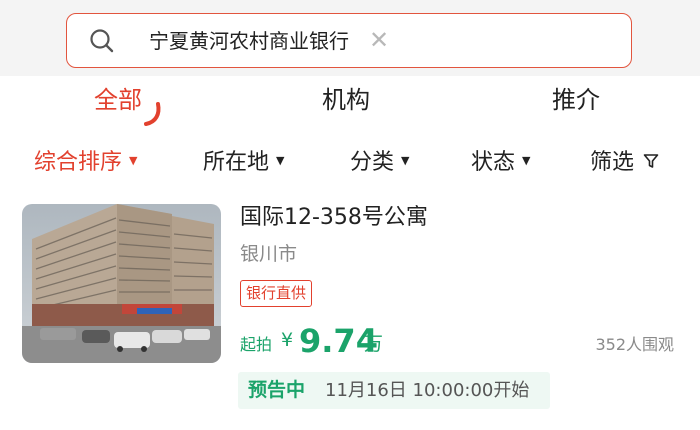  I want to click on search-input: 宁夏黄河农村商业银行 ✕, so click(349, 40).